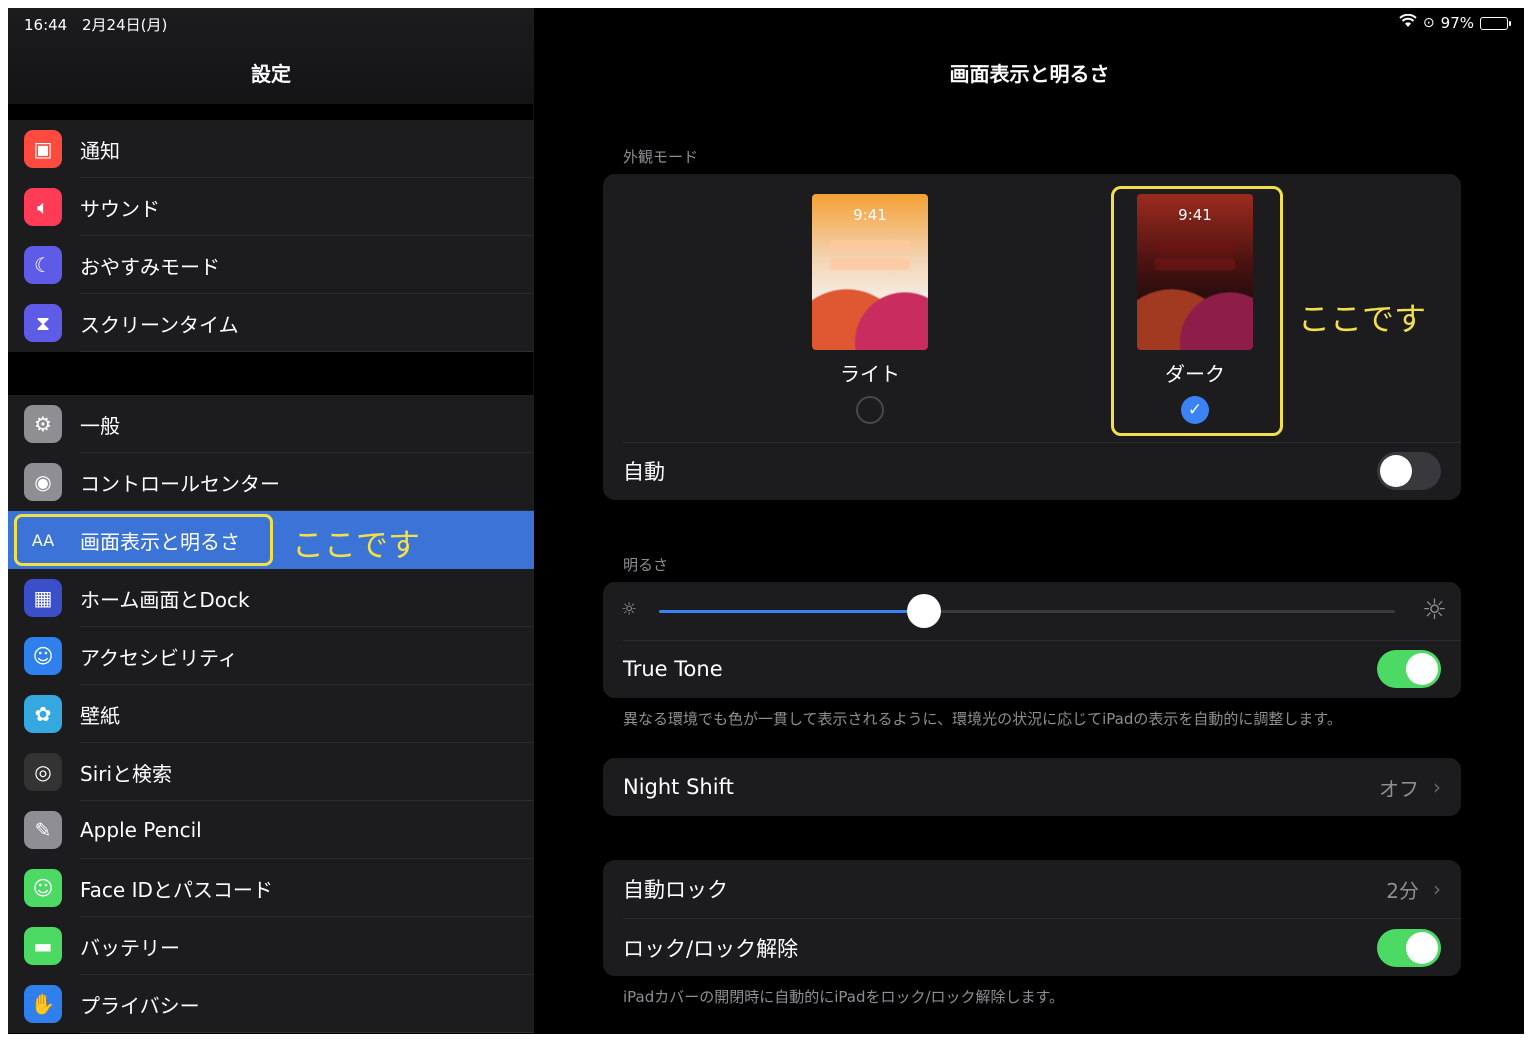 This screenshot has height=1043, width=1536. I want to click on brightness-slider-thumb, so click(923, 611).